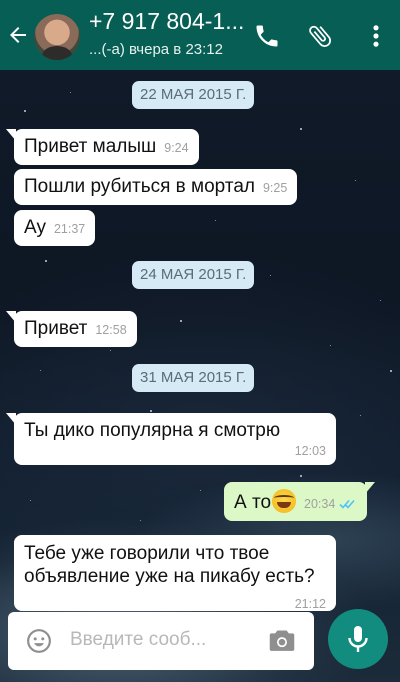  What do you see at coordinates (320, 504) in the screenshot?
I see `message-time: 20:34` at bounding box center [320, 504].